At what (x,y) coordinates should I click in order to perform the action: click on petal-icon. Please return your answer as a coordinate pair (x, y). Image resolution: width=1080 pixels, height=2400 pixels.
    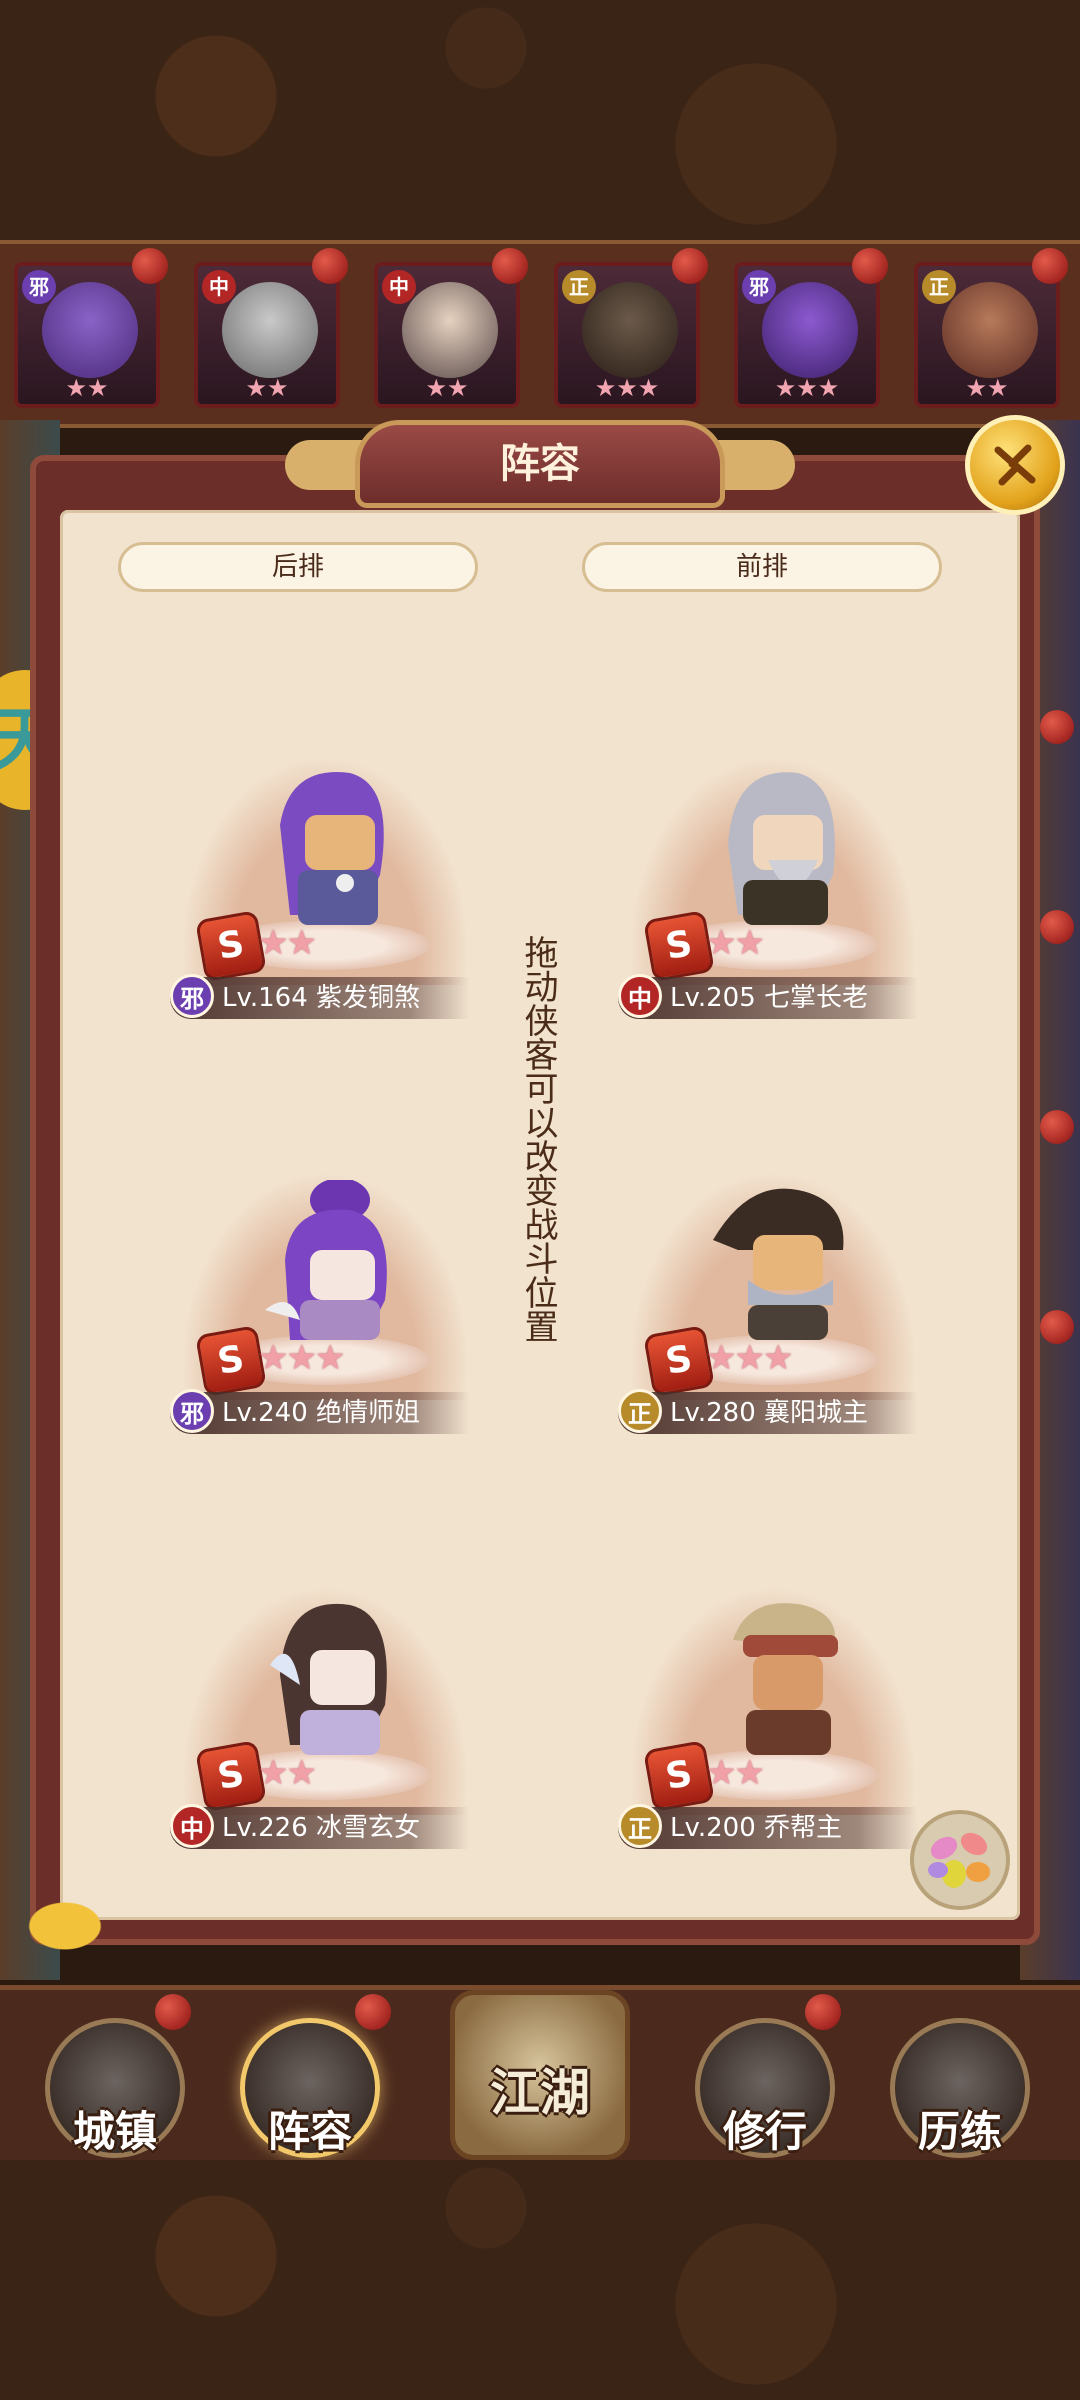
    Looking at the image, I should click on (959, 1860).